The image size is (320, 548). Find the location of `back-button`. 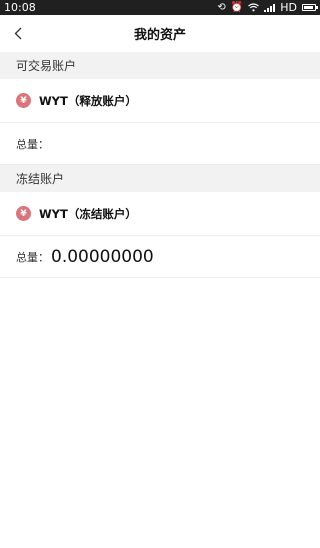

back-button is located at coordinates (18, 33).